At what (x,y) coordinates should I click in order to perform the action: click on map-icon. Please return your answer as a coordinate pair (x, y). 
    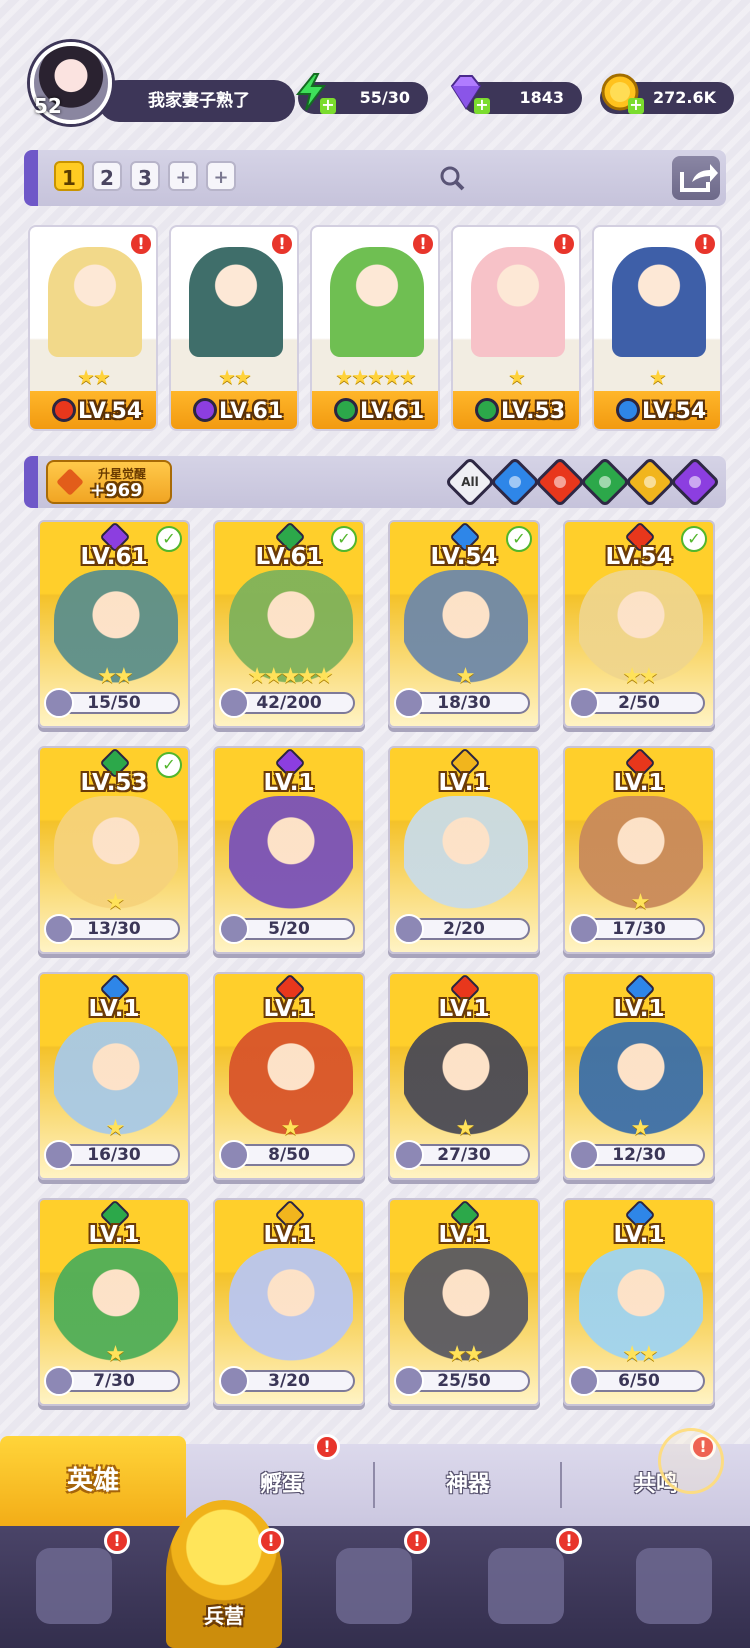
    Looking at the image, I should click on (374, 1586).